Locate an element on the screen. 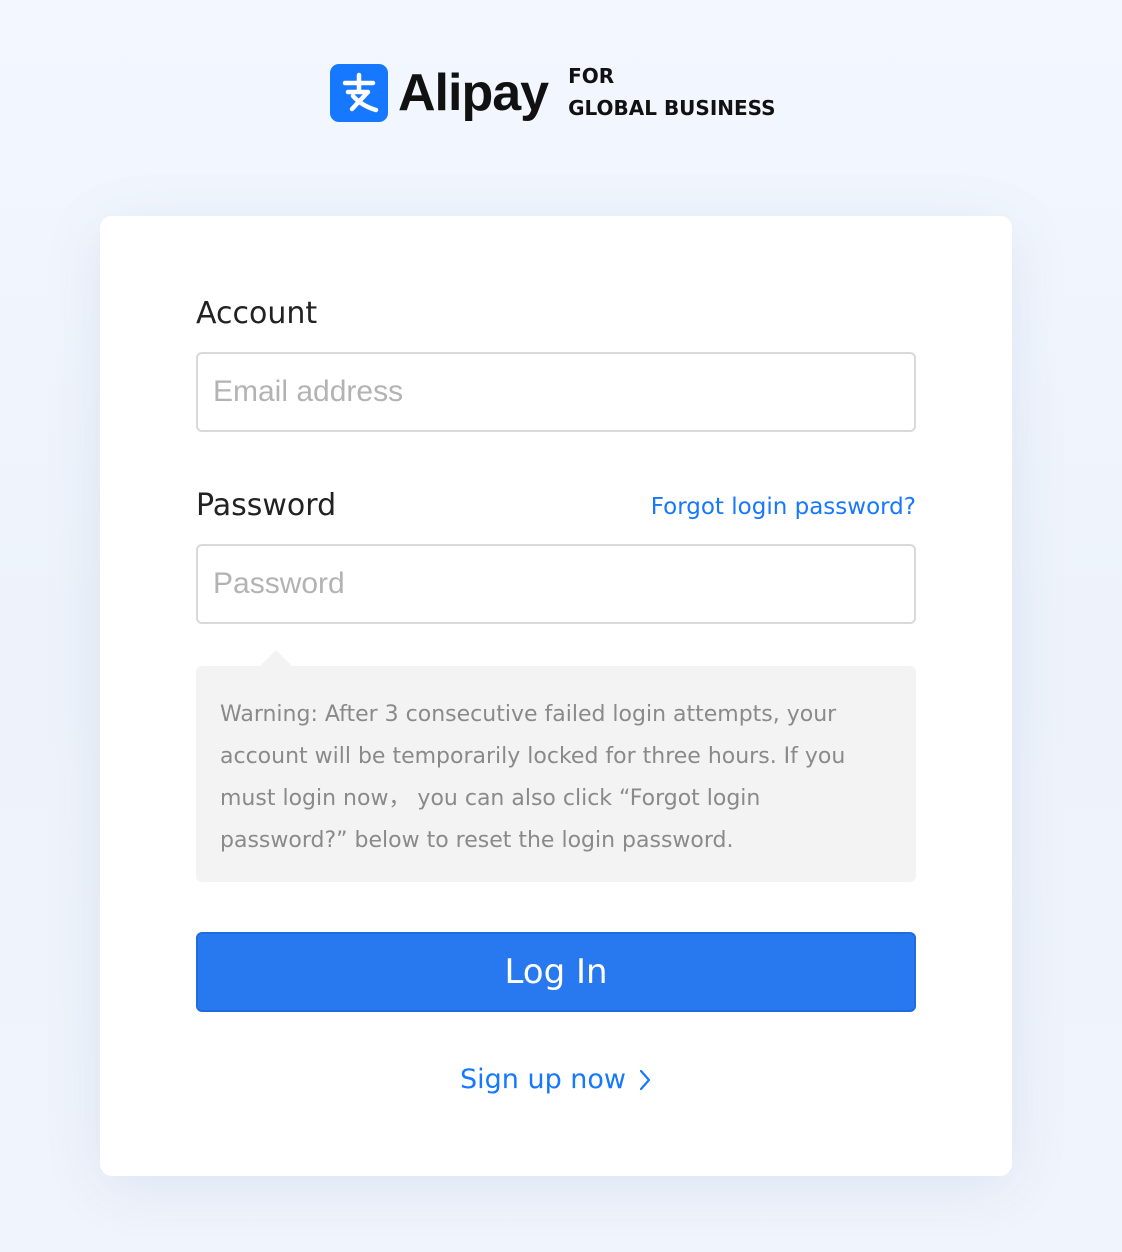  password-input is located at coordinates (556, 584).